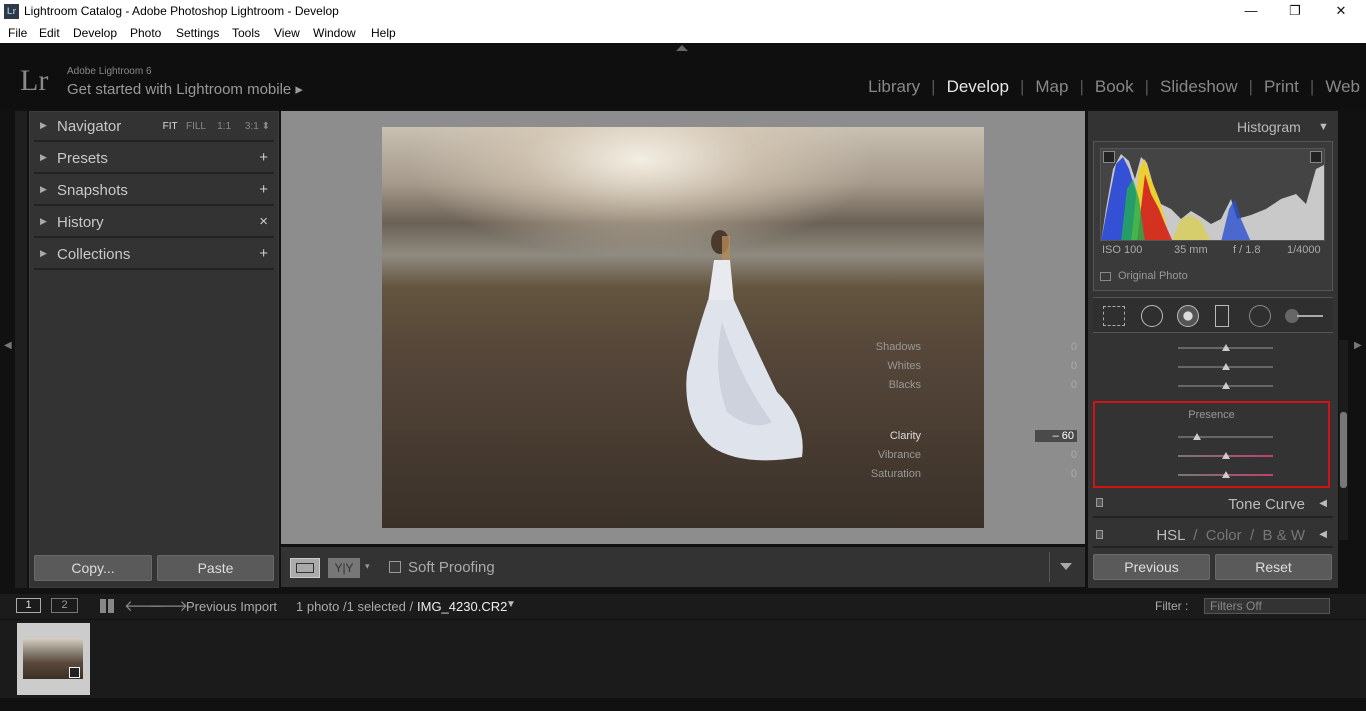  Describe the element at coordinates (1343, 450) in the screenshot. I see `right-panel-scrollbar-thumb` at that location.